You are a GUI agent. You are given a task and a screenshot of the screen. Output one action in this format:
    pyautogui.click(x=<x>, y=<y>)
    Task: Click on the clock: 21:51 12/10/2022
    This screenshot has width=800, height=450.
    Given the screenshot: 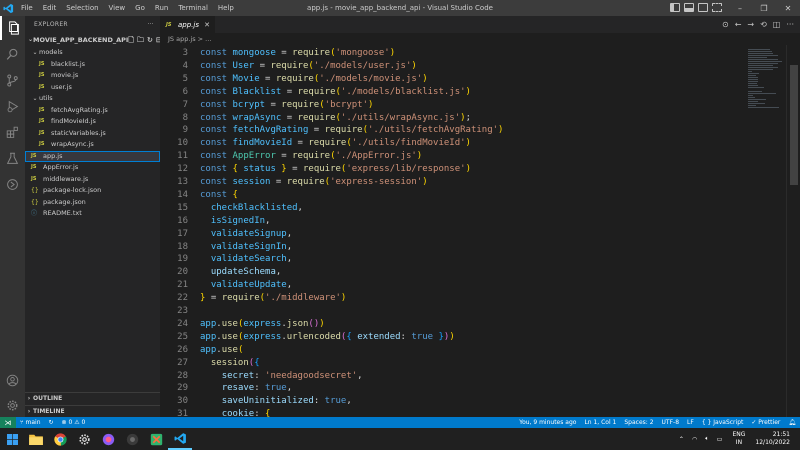 What is the action you would take?
    pyautogui.click(x=772, y=439)
    